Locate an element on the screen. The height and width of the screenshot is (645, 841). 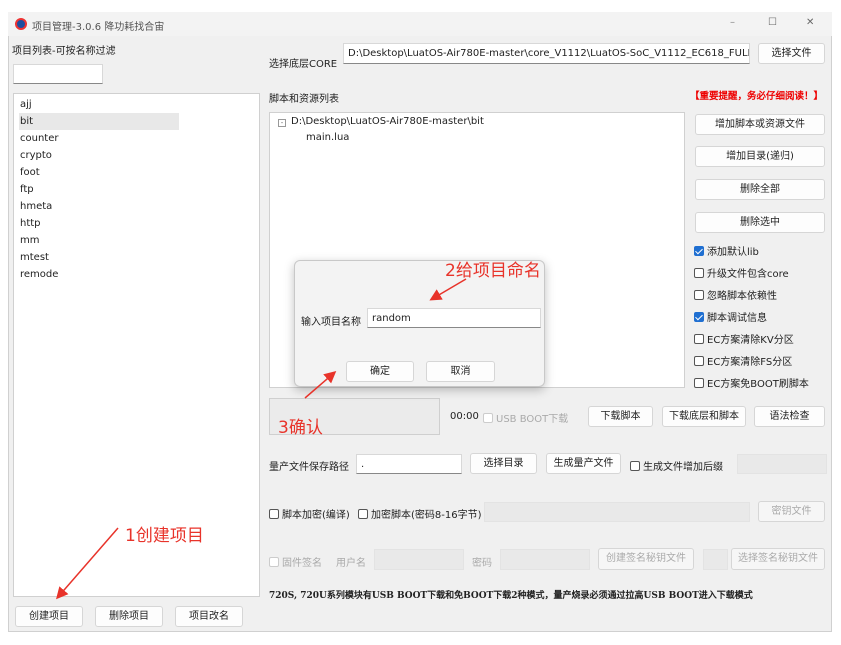
arrow-step2 is located at coordinates (448, 289).